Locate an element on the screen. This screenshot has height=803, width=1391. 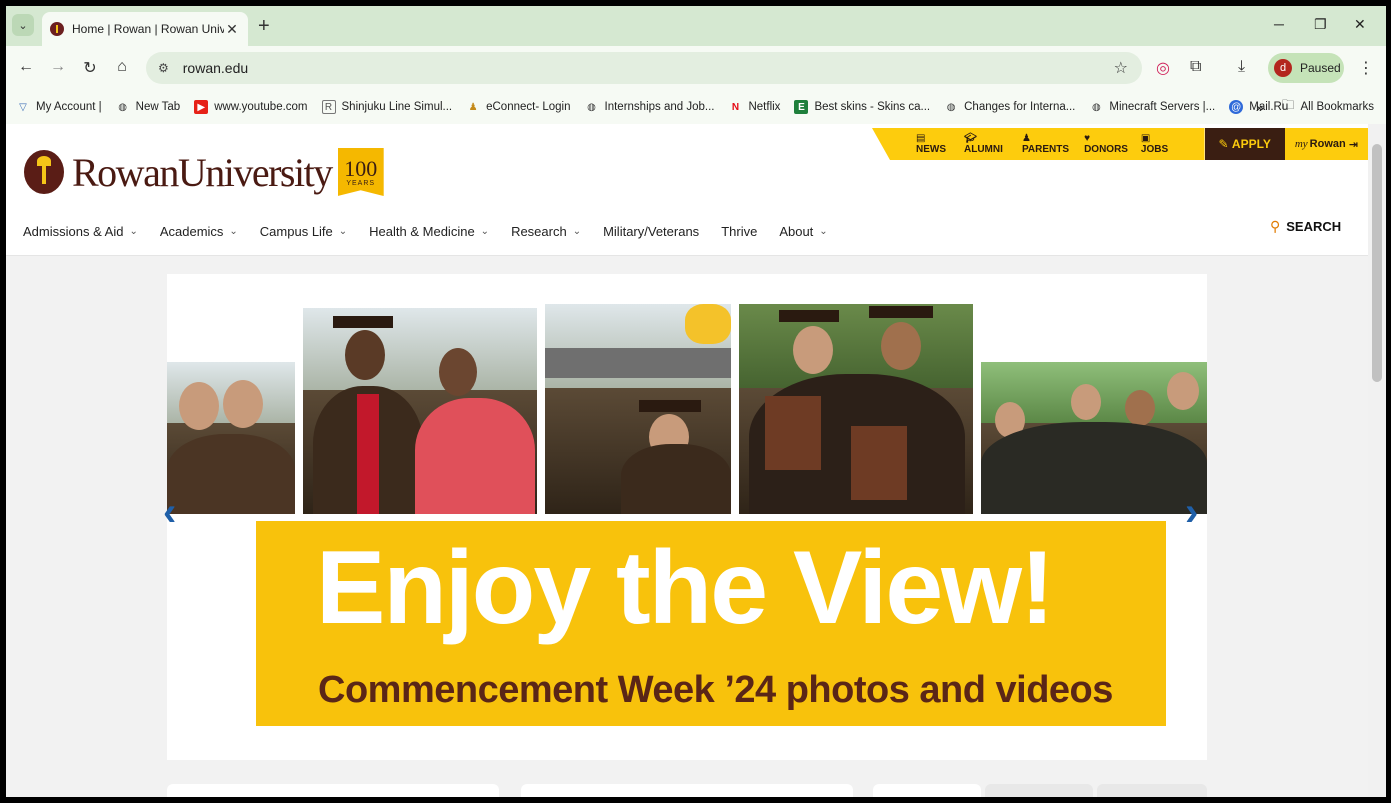
nav-health-medicine: Health & Medicine ⌄ is located at coordinates (429, 231).